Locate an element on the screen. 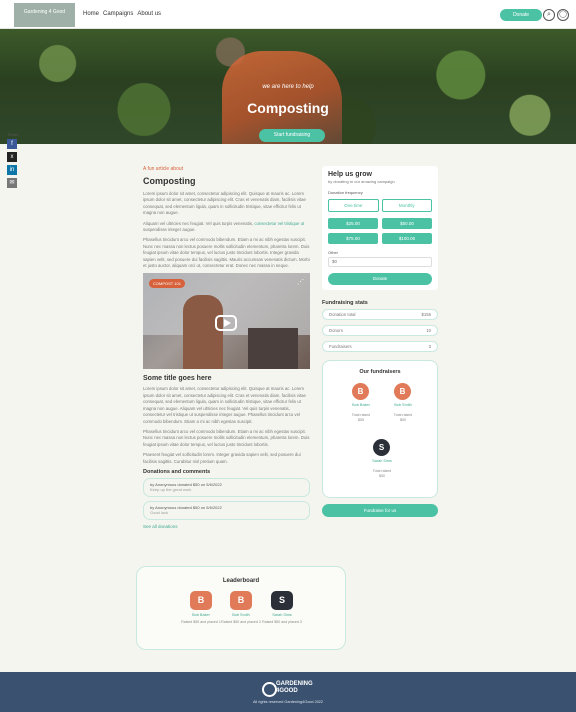 The width and height of the screenshot is (576, 712). hero-title: Composting is located at coordinates (288, 108).